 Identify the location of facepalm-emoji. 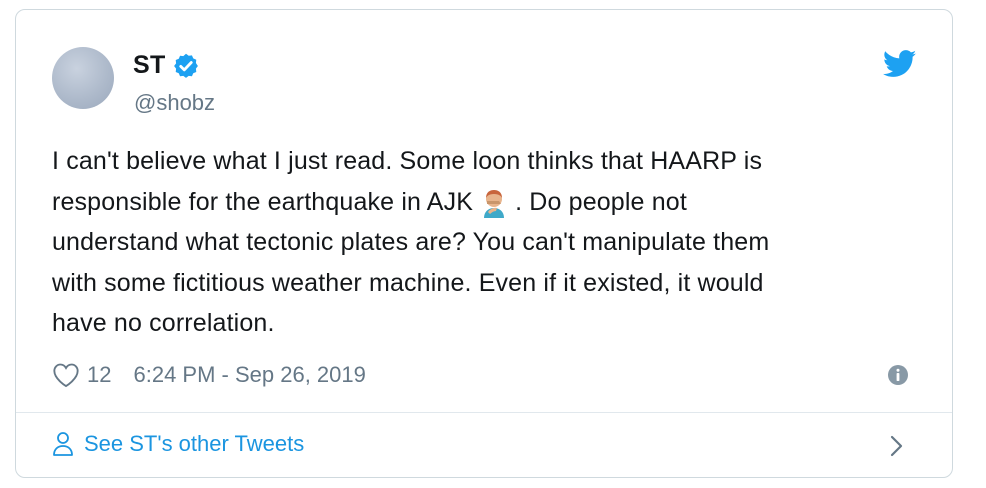
(494, 203).